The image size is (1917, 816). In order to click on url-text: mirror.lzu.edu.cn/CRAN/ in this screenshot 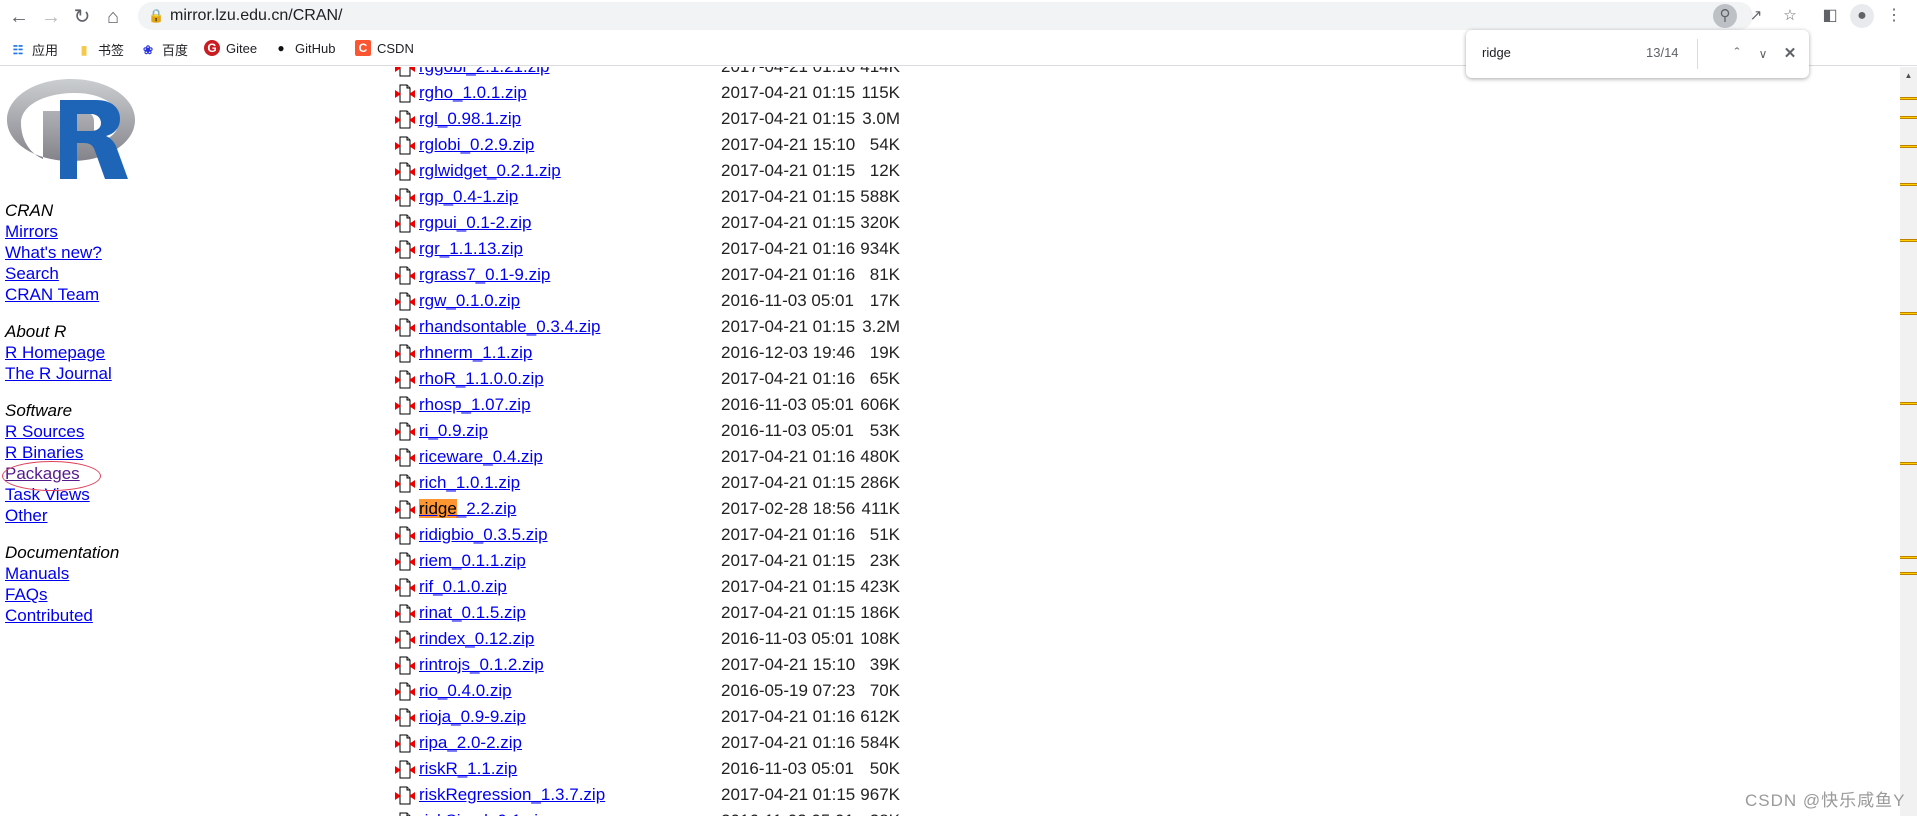, I will do `click(256, 15)`.